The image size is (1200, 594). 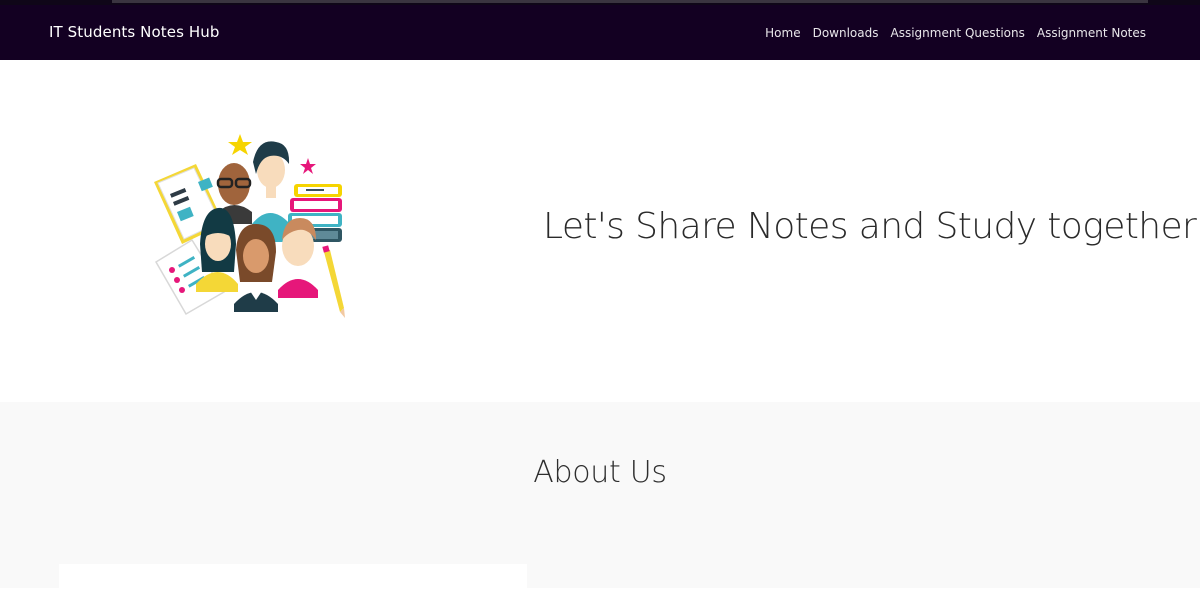 I want to click on nav-link-assignment-notes: Assignment Notes, so click(x=1091, y=33).